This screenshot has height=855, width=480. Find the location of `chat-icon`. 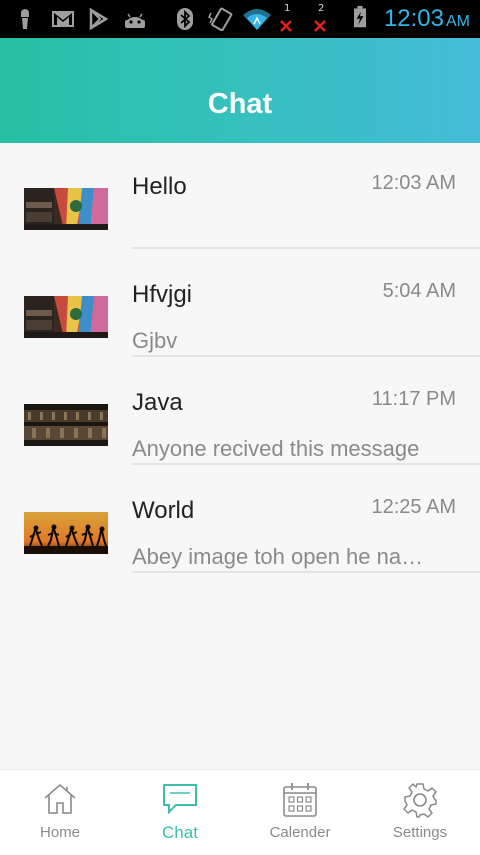

chat-icon is located at coordinates (180, 799).